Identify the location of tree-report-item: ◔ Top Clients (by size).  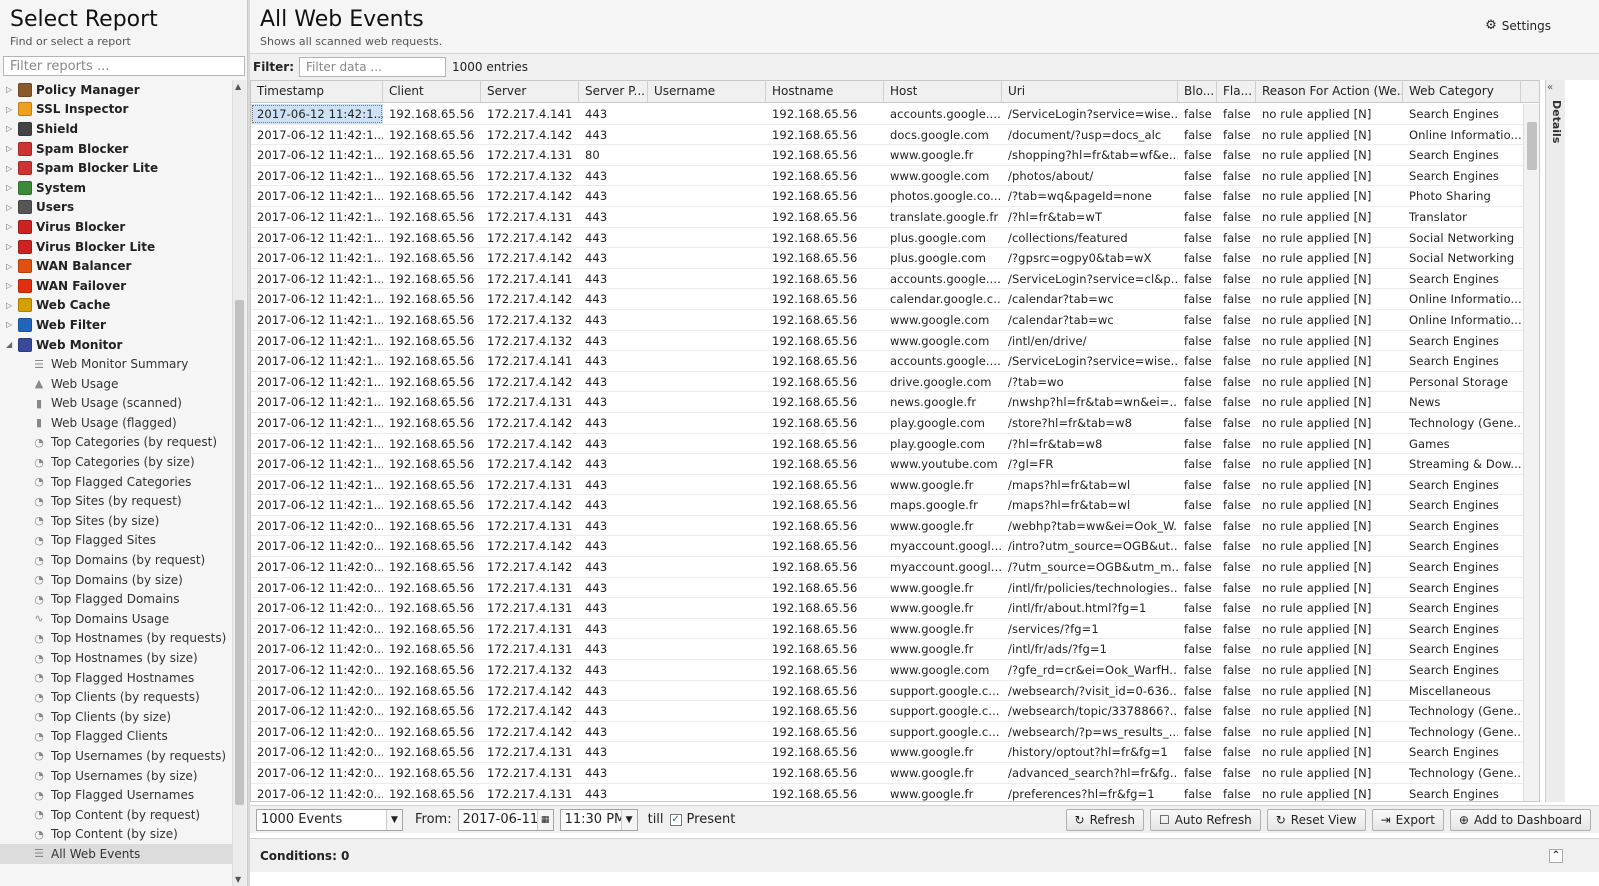
(116, 717).